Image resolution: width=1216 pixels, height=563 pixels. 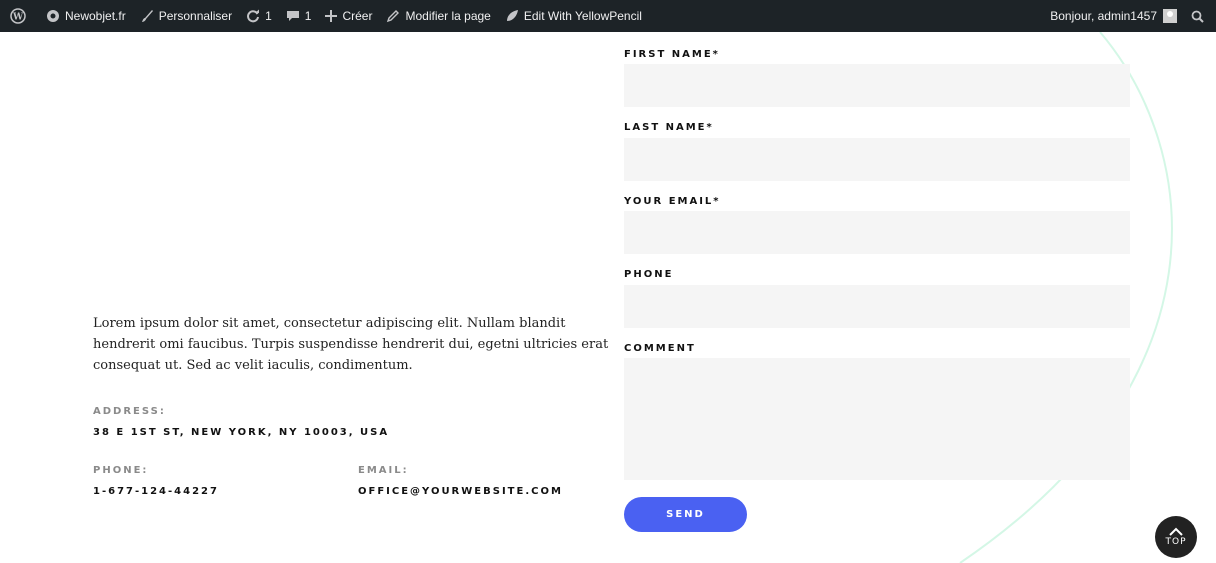 I want to click on phone-value: 1-677-124-44227, so click(x=156, y=491).